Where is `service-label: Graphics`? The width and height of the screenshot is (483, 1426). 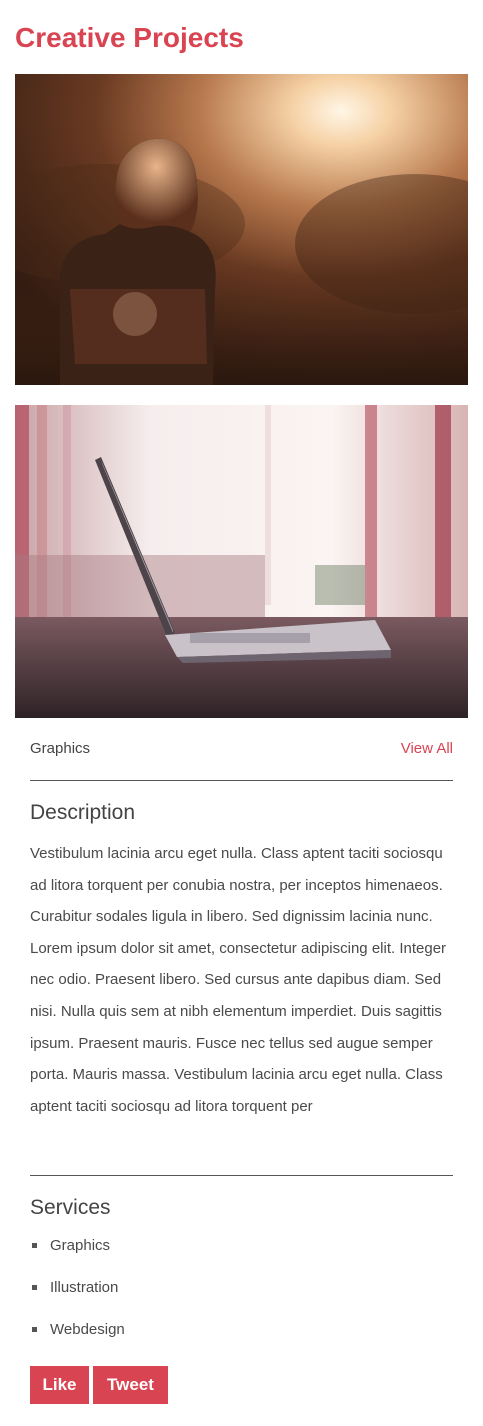 service-label: Graphics is located at coordinates (80, 1245).